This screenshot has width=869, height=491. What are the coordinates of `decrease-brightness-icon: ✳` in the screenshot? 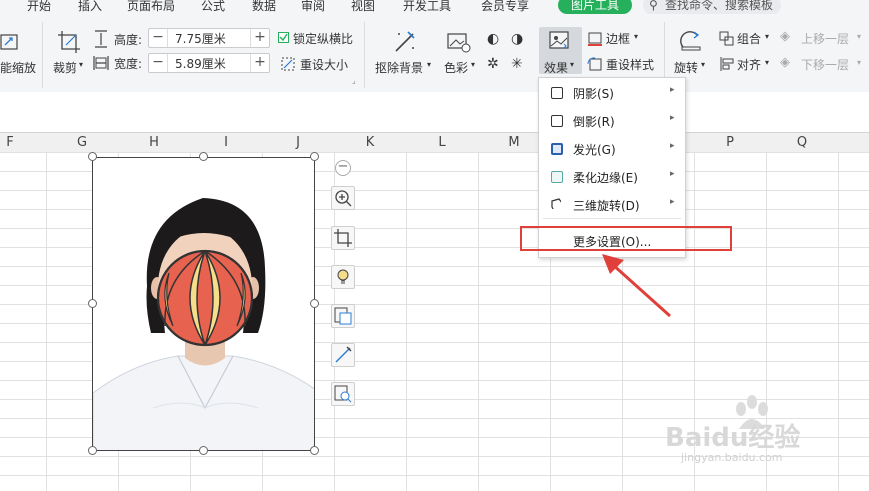 It's located at (517, 64).